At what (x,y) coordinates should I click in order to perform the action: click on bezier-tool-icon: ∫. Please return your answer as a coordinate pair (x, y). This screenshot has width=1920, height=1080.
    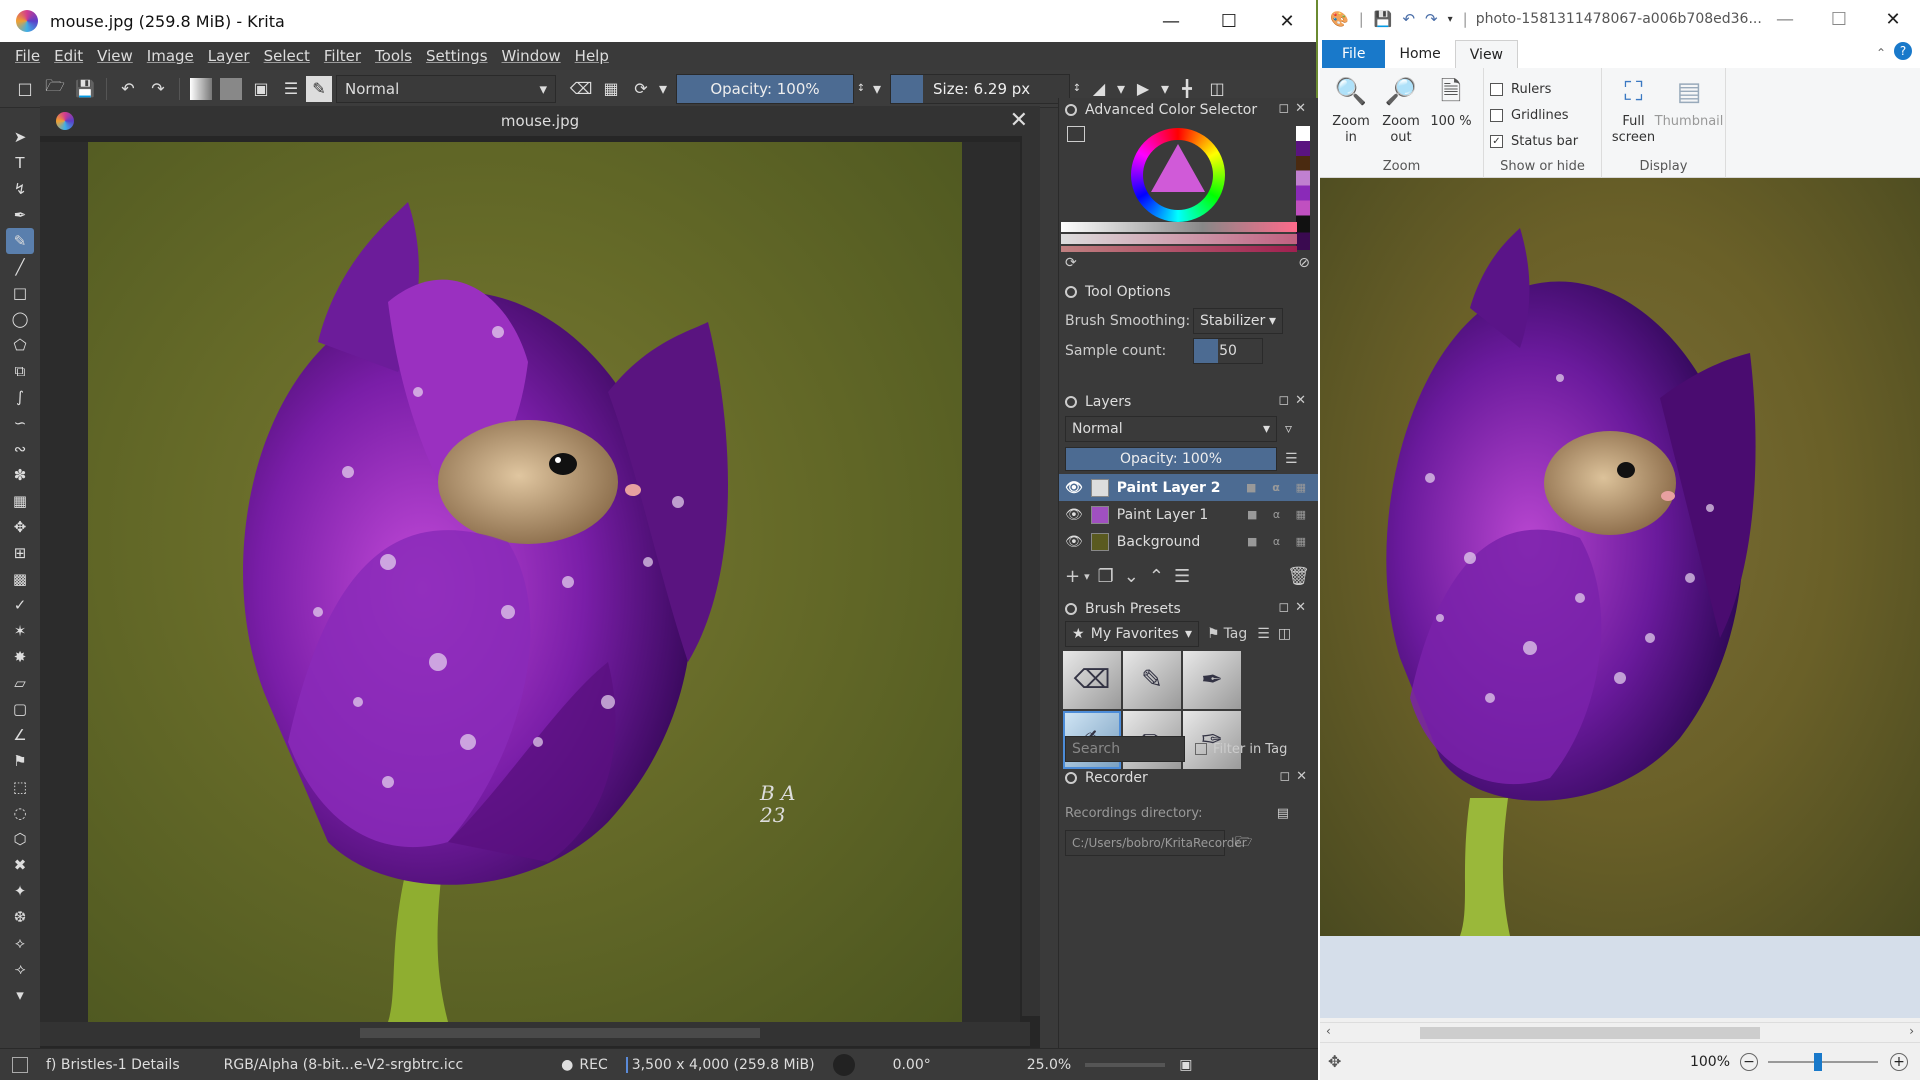
    Looking at the image, I should click on (20, 397).